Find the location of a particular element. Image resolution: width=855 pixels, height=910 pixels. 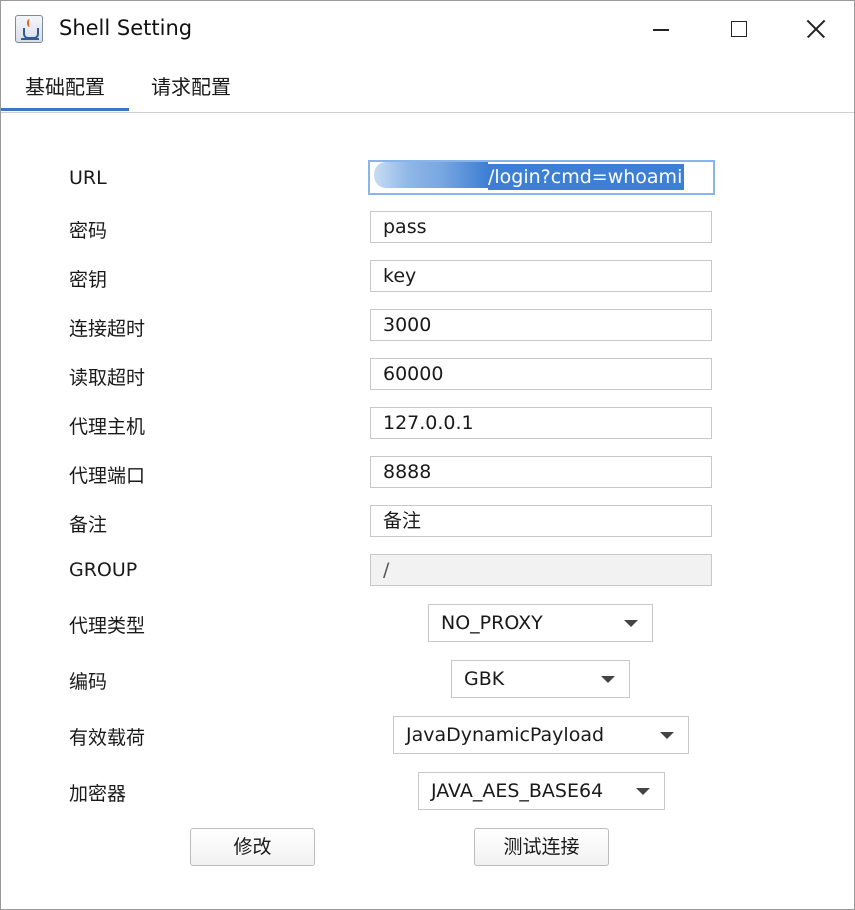

proxy-port-label: 代理端口 is located at coordinates (107, 476).